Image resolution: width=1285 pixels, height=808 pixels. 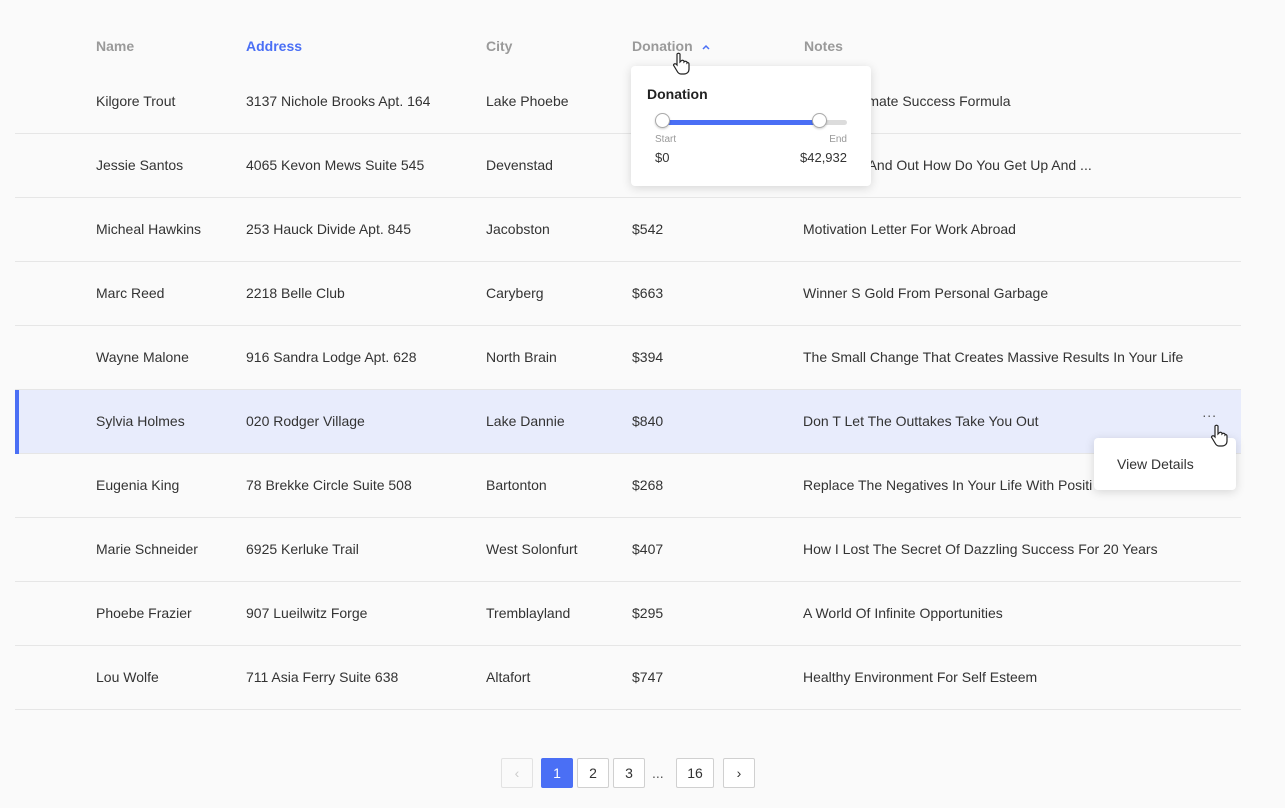 I want to click on cell-address: 916 Sandra Lodge Apt. 628, so click(x=331, y=357).